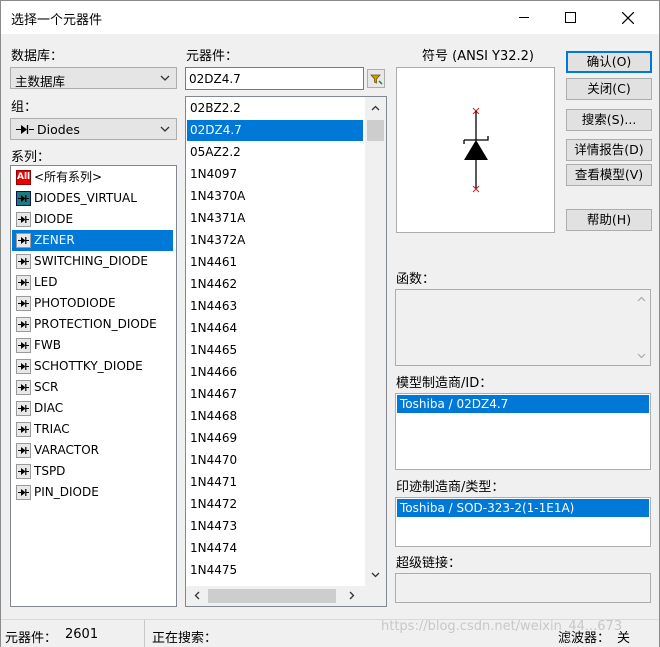 This screenshot has width=660, height=647. What do you see at coordinates (57, 20) in the screenshot?
I see `window-title: 选择一个元器件` at bounding box center [57, 20].